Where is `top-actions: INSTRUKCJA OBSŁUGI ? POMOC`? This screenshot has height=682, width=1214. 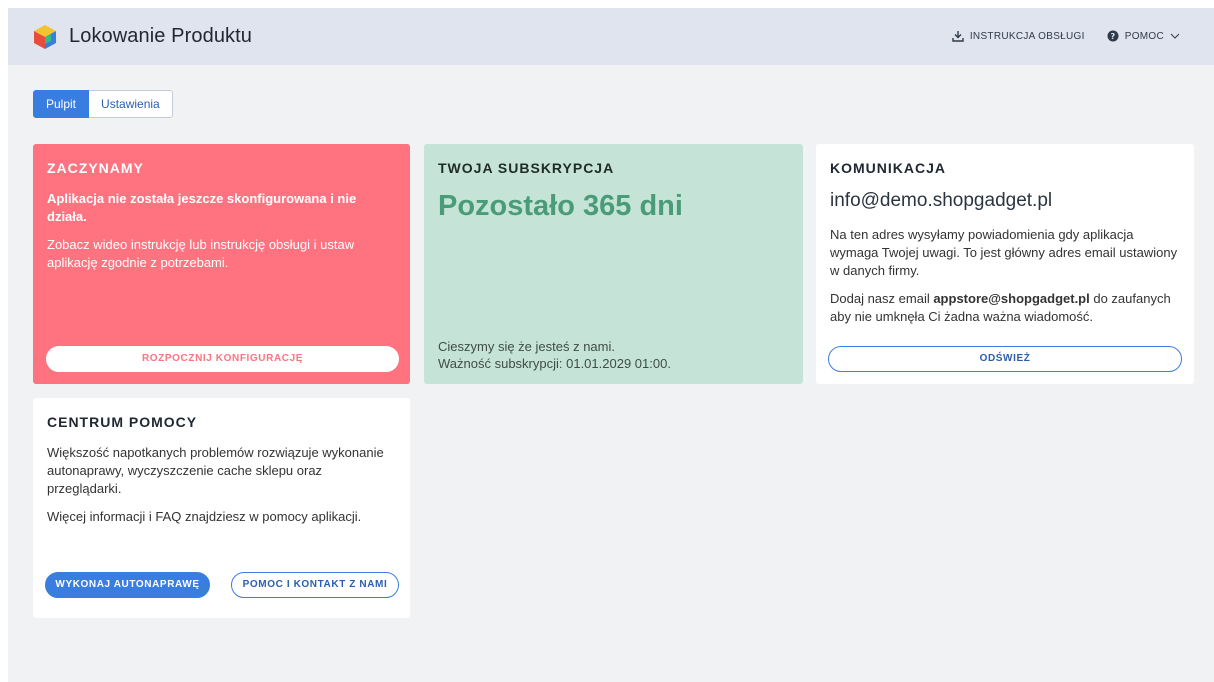 top-actions: INSTRUKCJA OBSŁUGI ? POMOC is located at coordinates (1069, 36).